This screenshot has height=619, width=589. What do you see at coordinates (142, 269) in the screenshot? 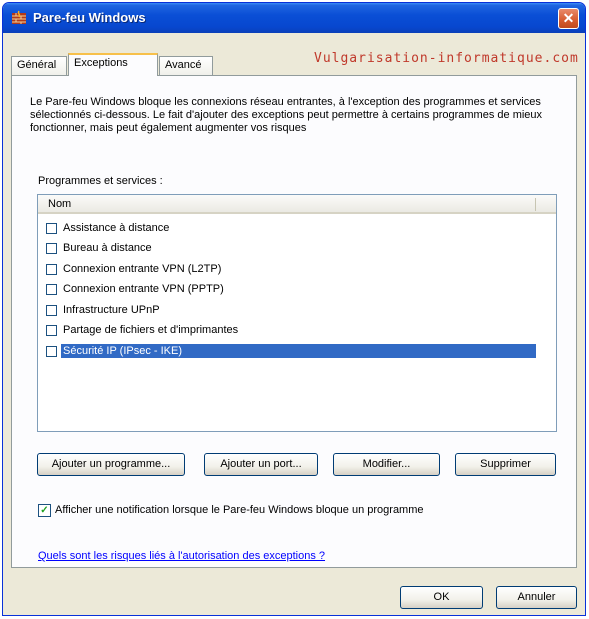
I see `list-item-label: Connexion entrante VPN (L2TP)` at bounding box center [142, 269].